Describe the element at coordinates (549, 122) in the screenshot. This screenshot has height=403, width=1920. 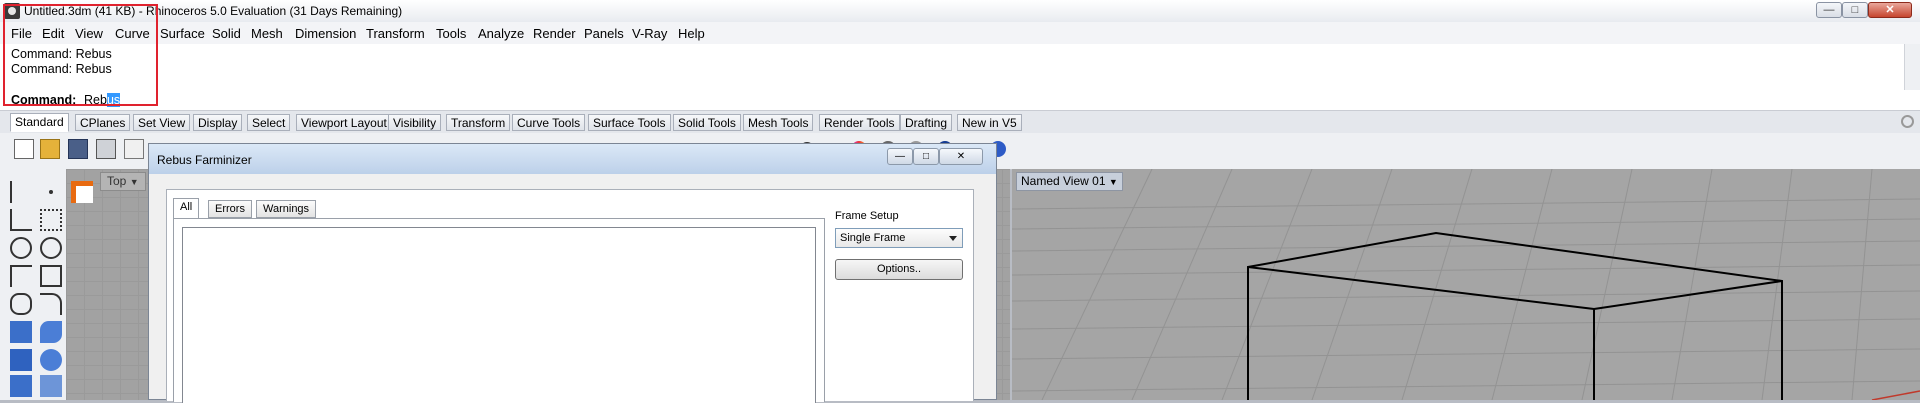
I see `tab-curve-tools: Curve Tools` at that location.